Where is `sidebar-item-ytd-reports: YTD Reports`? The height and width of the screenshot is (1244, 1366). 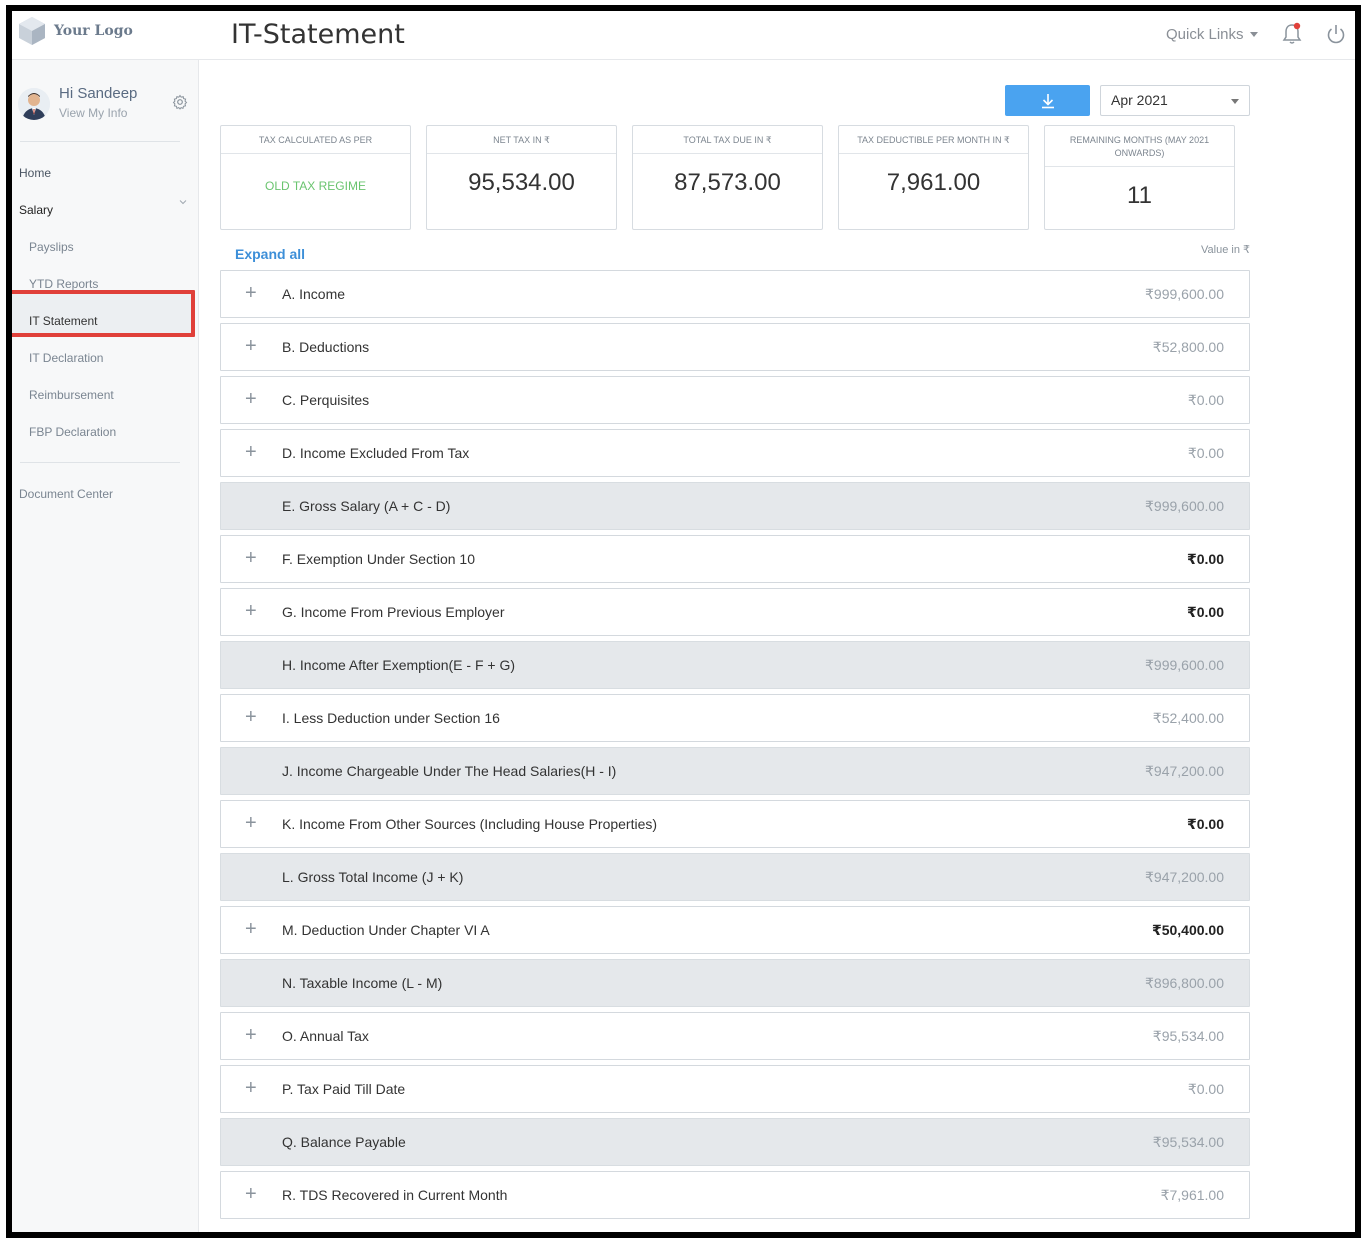 sidebar-item-ytd-reports: YTD Reports is located at coordinates (63, 284).